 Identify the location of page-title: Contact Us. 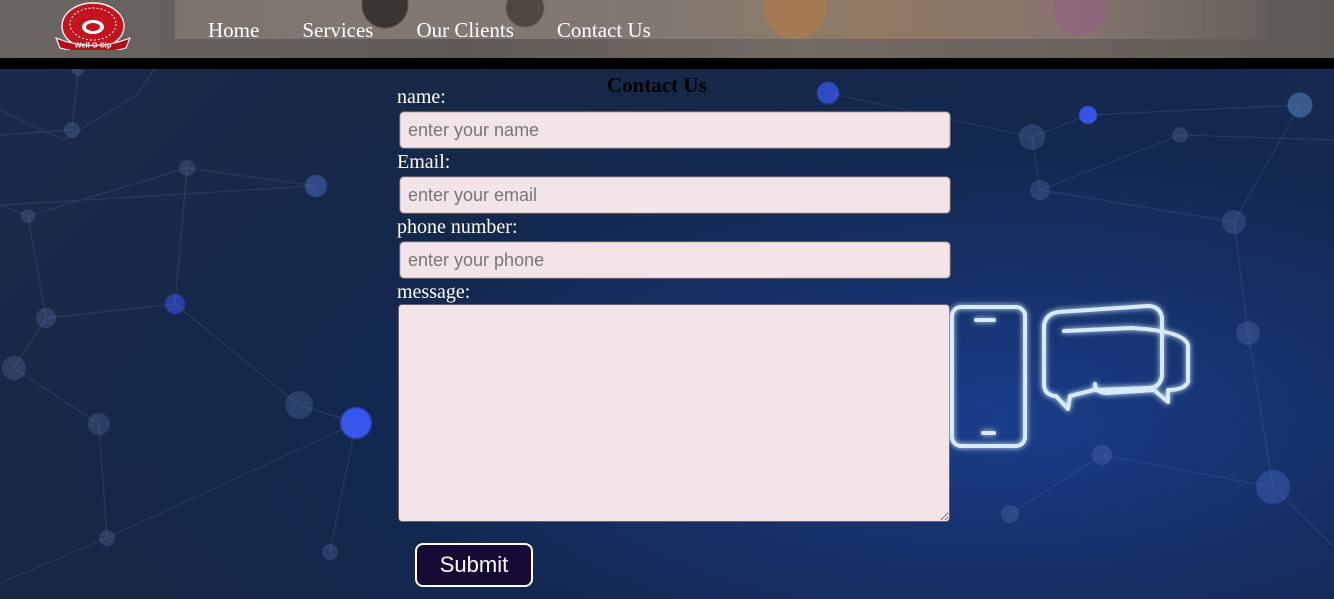
(657, 85).